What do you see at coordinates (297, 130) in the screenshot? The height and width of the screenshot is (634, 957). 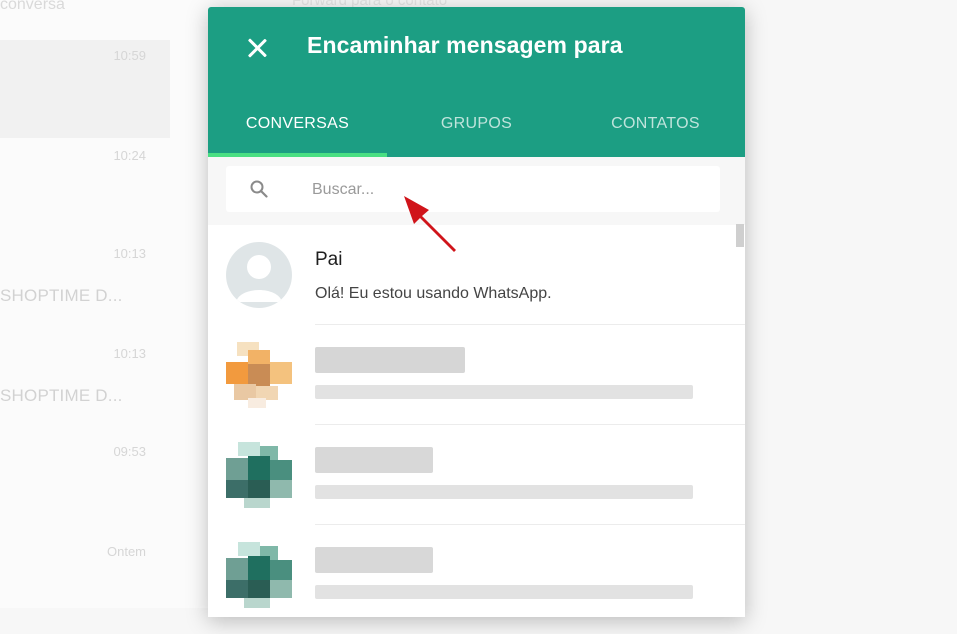 I see `tab-conversas: CONVERSAS` at bounding box center [297, 130].